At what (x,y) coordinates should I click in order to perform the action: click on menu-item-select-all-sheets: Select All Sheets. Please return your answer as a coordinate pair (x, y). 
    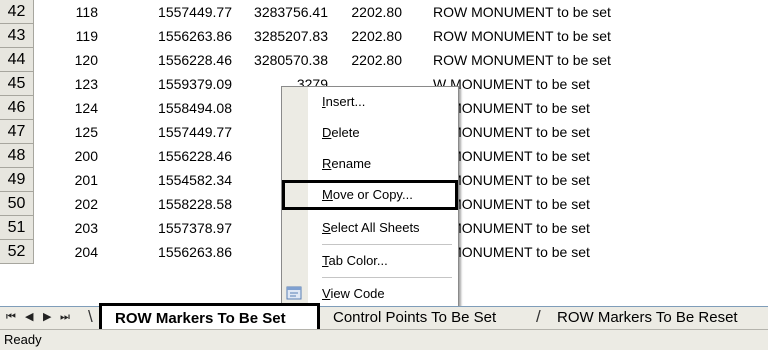
    Looking at the image, I should click on (370, 228).